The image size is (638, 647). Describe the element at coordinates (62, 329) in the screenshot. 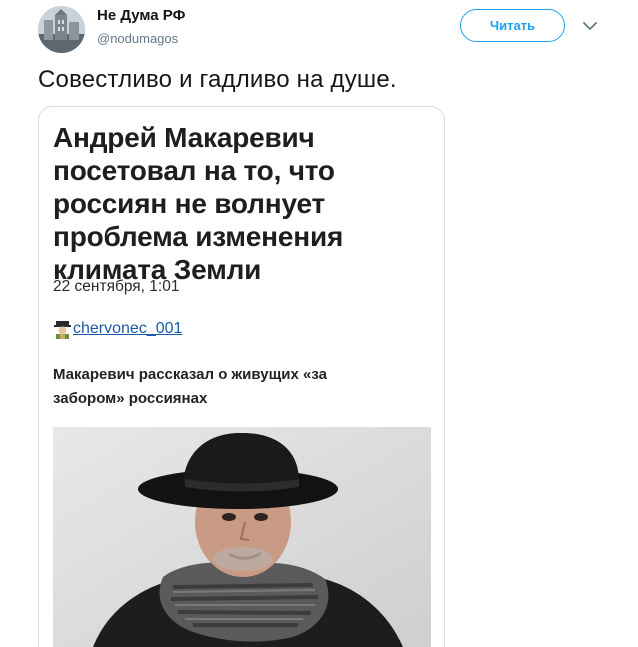

I see `user-avatar-icon` at that location.